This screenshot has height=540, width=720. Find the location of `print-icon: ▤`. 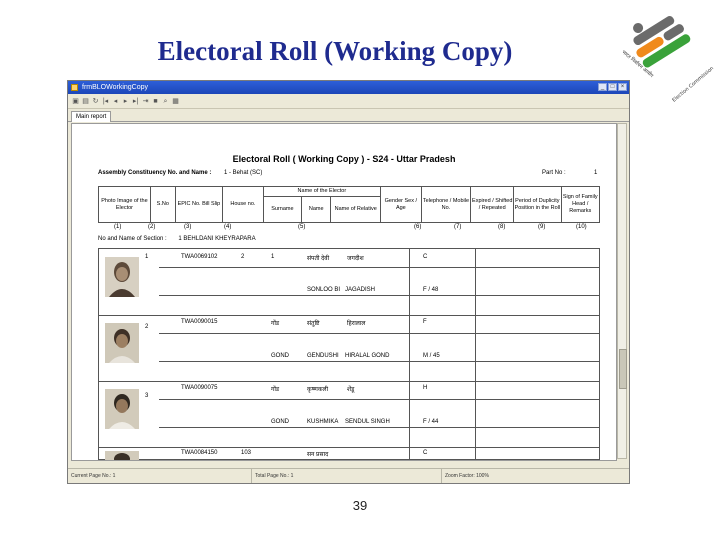

print-icon: ▤ is located at coordinates (85, 101).